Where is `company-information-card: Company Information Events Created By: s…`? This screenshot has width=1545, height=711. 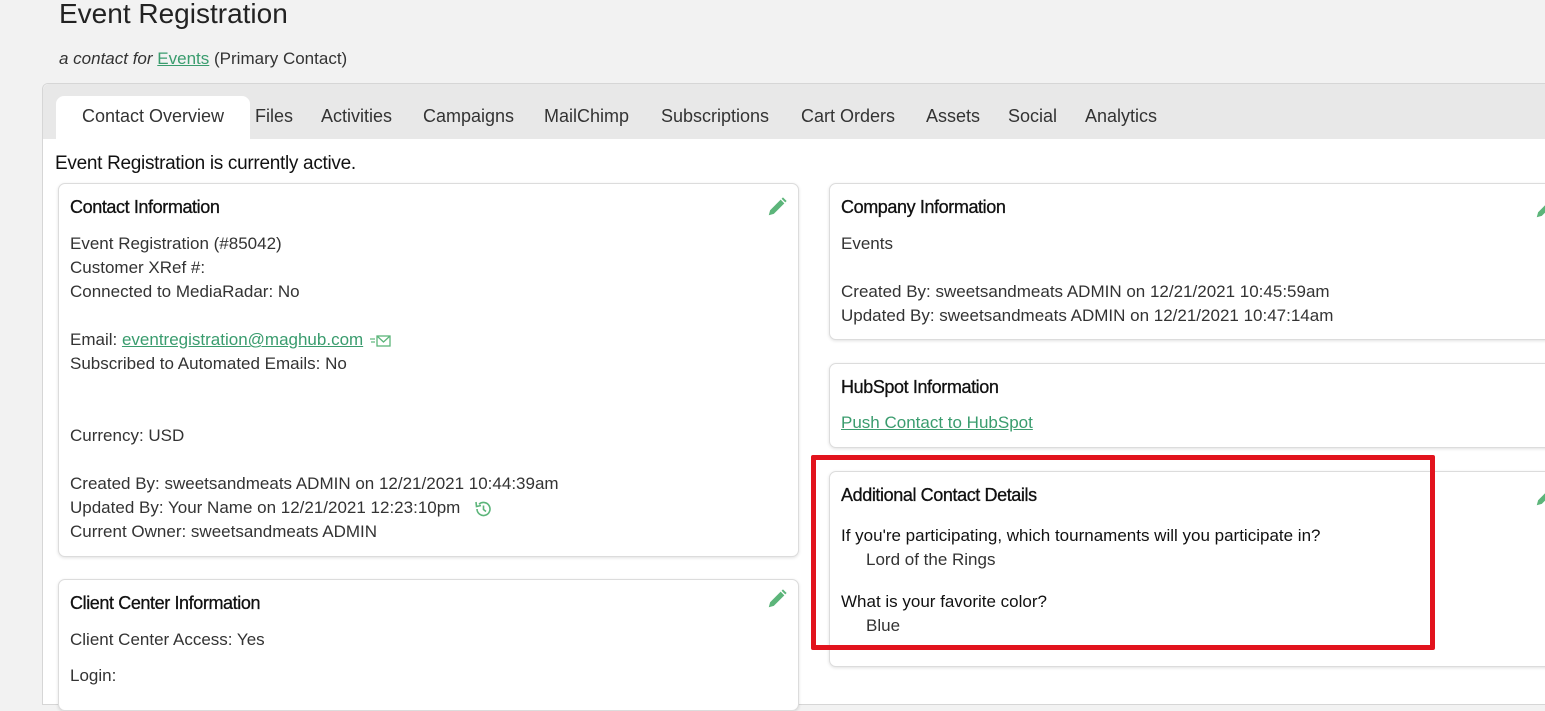 company-information-card: Company Information Events Created By: s… is located at coordinates (1187, 261).